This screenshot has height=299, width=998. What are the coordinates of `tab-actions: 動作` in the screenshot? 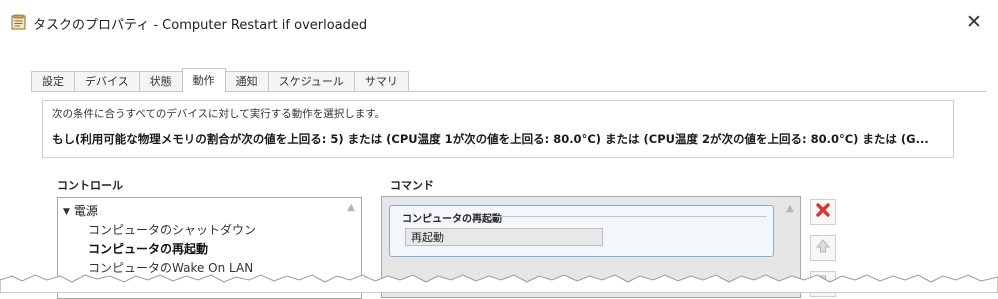 It's located at (203, 80).